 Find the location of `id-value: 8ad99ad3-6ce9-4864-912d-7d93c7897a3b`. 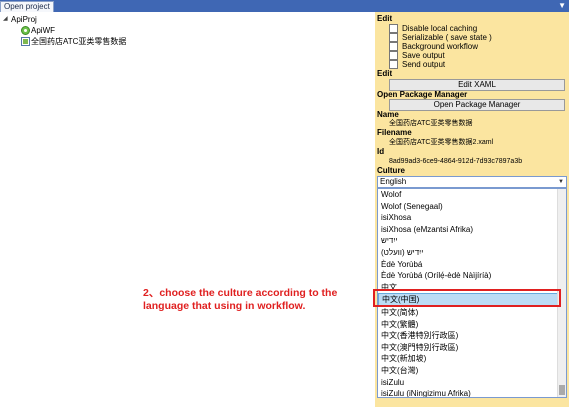

id-value: 8ad99ad3-6ce9-4864-912d-7d93c7897a3b is located at coordinates (456, 161).